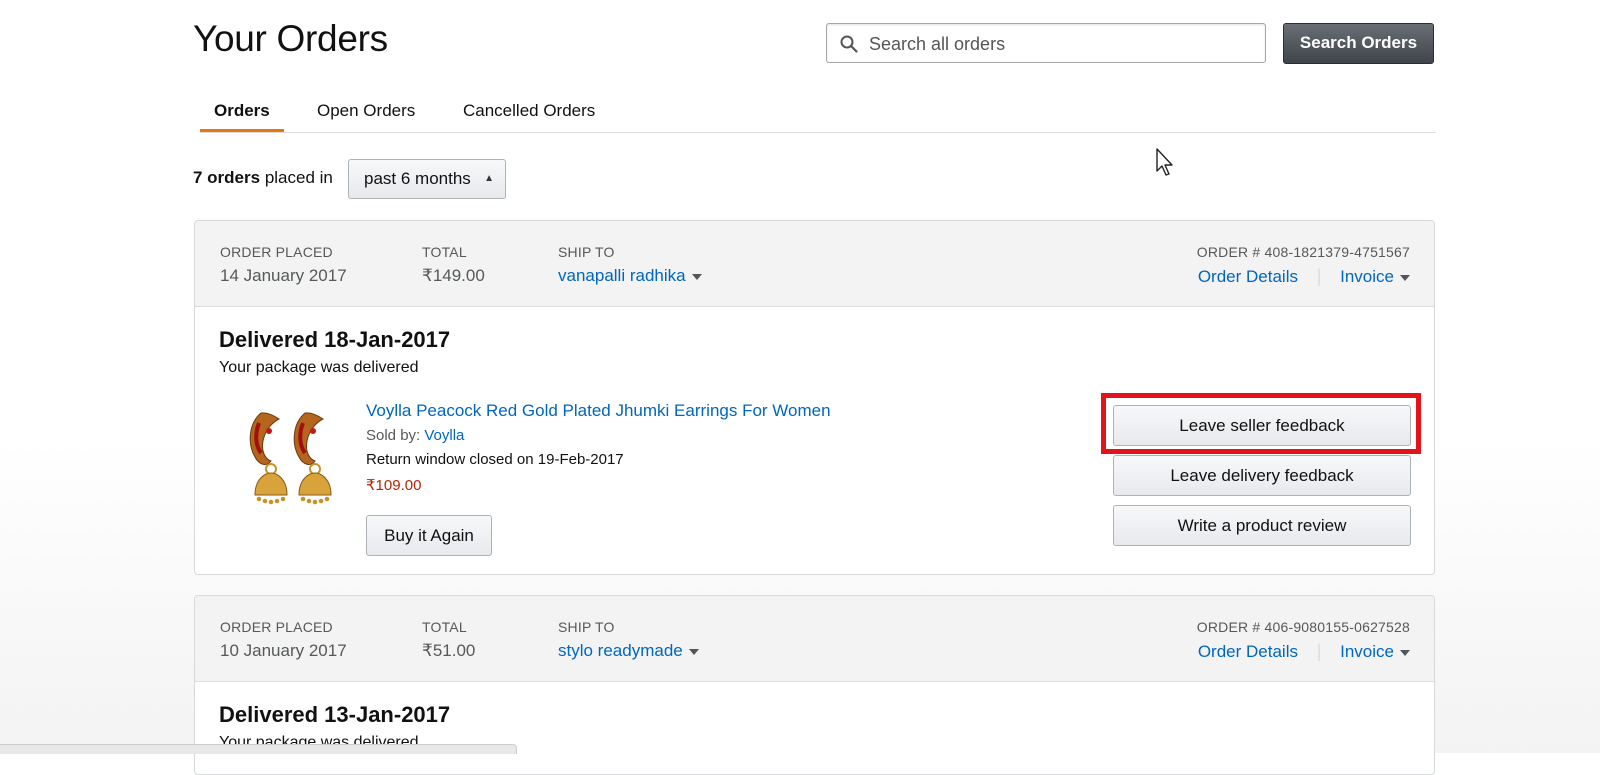  I want to click on sold-by: Sold by: Voylla, so click(415, 435).